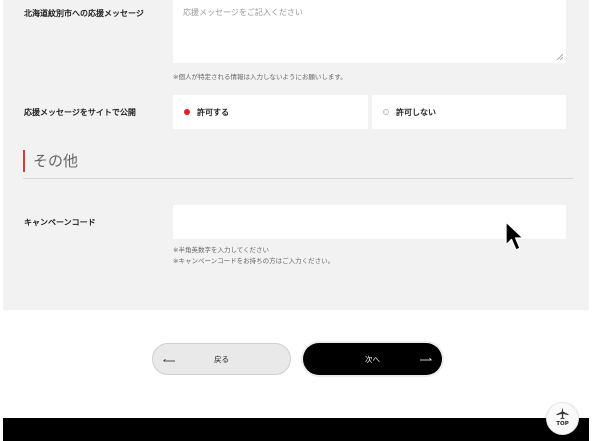 The width and height of the screenshot is (592, 441). Describe the element at coordinates (426, 359) in the screenshot. I see `arrow-right-icon` at that location.